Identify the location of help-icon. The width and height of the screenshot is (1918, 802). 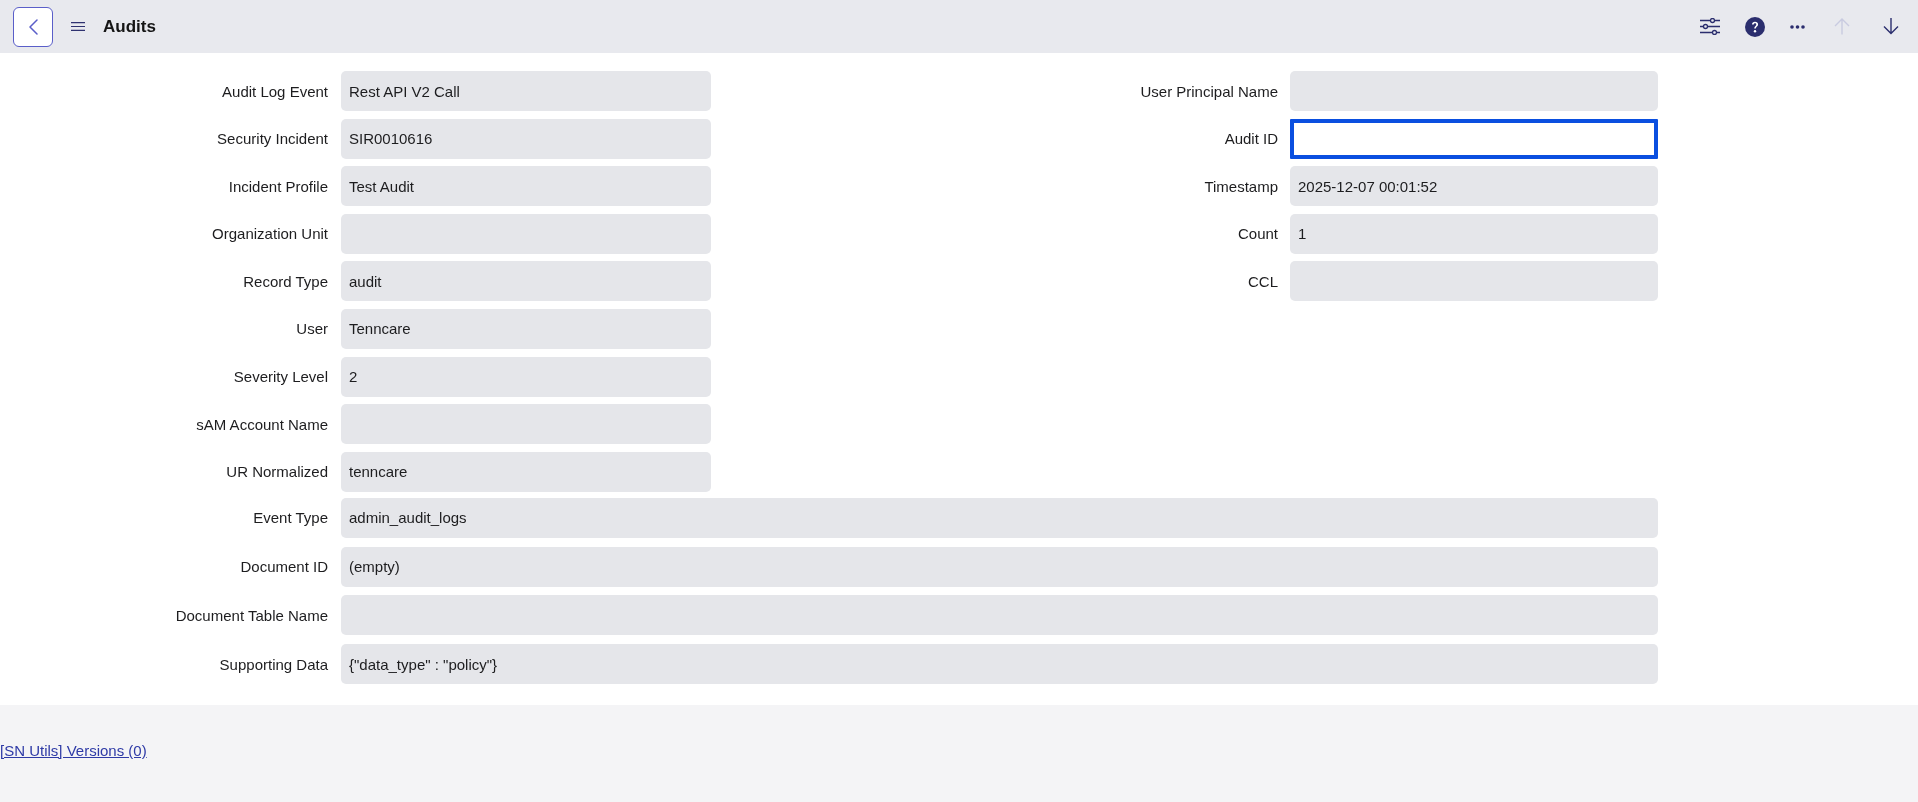
(1755, 26).